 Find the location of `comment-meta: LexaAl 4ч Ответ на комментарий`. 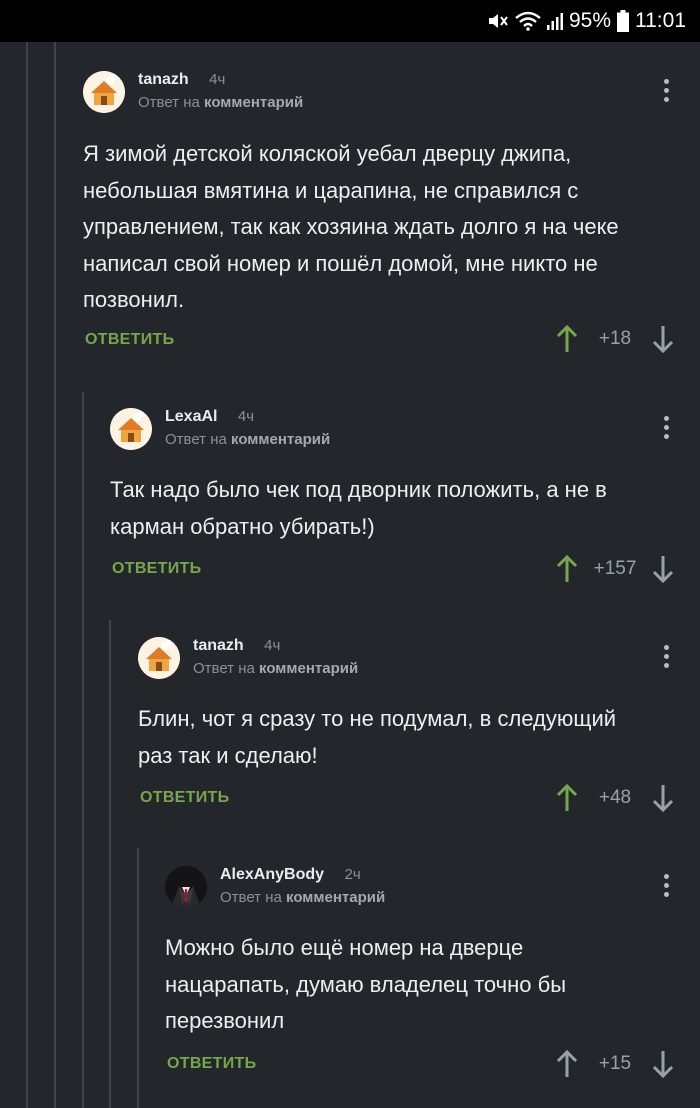

comment-meta: LexaAl 4ч Ответ на комментарий is located at coordinates (247, 428).